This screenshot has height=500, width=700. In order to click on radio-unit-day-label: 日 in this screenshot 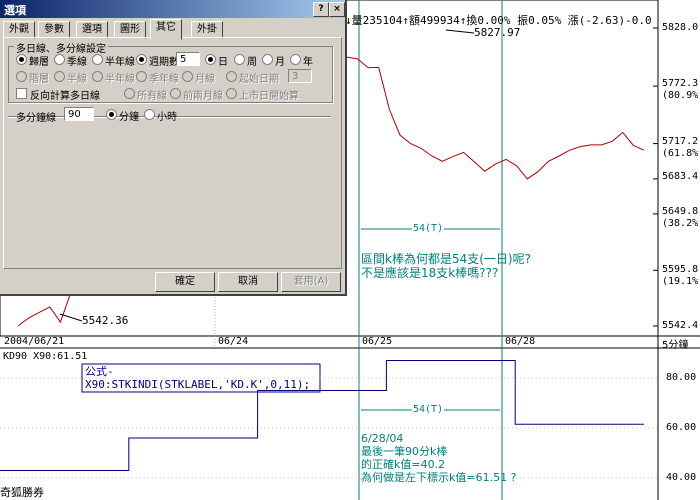, I will do `click(223, 62)`.